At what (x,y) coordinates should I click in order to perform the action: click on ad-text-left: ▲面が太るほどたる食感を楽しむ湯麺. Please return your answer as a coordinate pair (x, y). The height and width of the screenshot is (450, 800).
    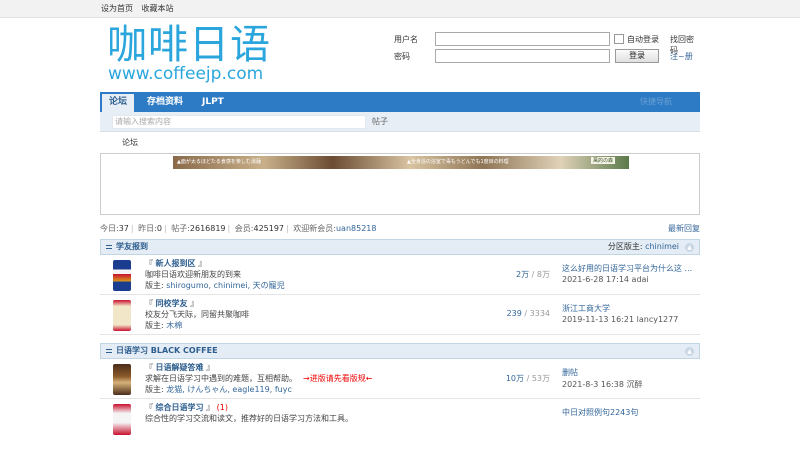
    Looking at the image, I should click on (219, 162).